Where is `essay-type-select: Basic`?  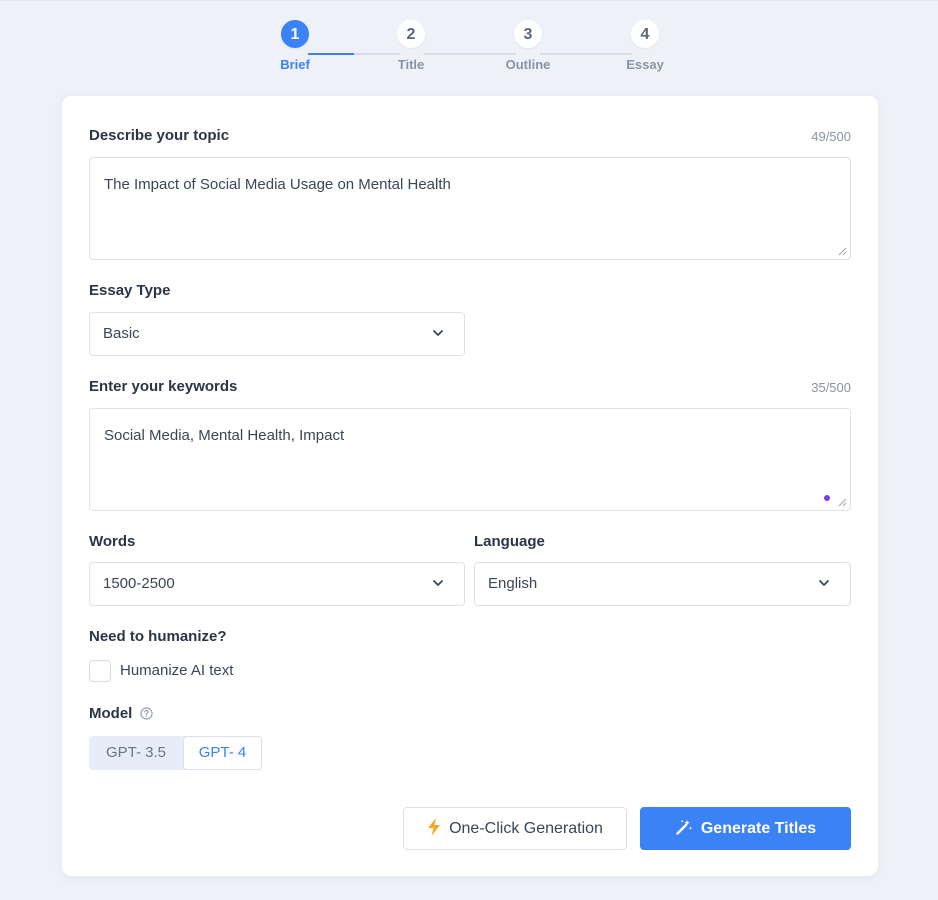 essay-type-select: Basic is located at coordinates (277, 334).